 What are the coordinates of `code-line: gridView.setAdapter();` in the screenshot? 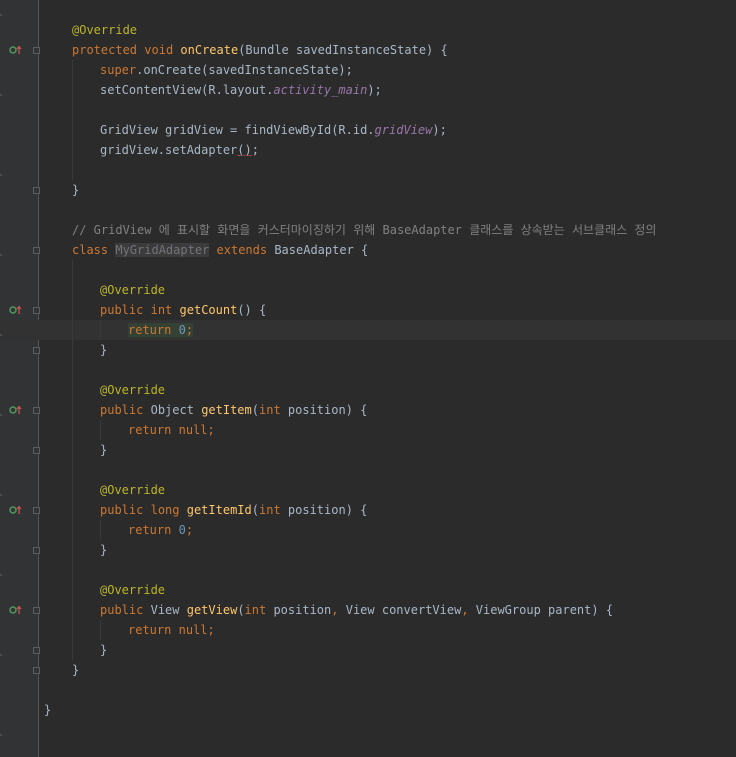 It's located at (179, 150).